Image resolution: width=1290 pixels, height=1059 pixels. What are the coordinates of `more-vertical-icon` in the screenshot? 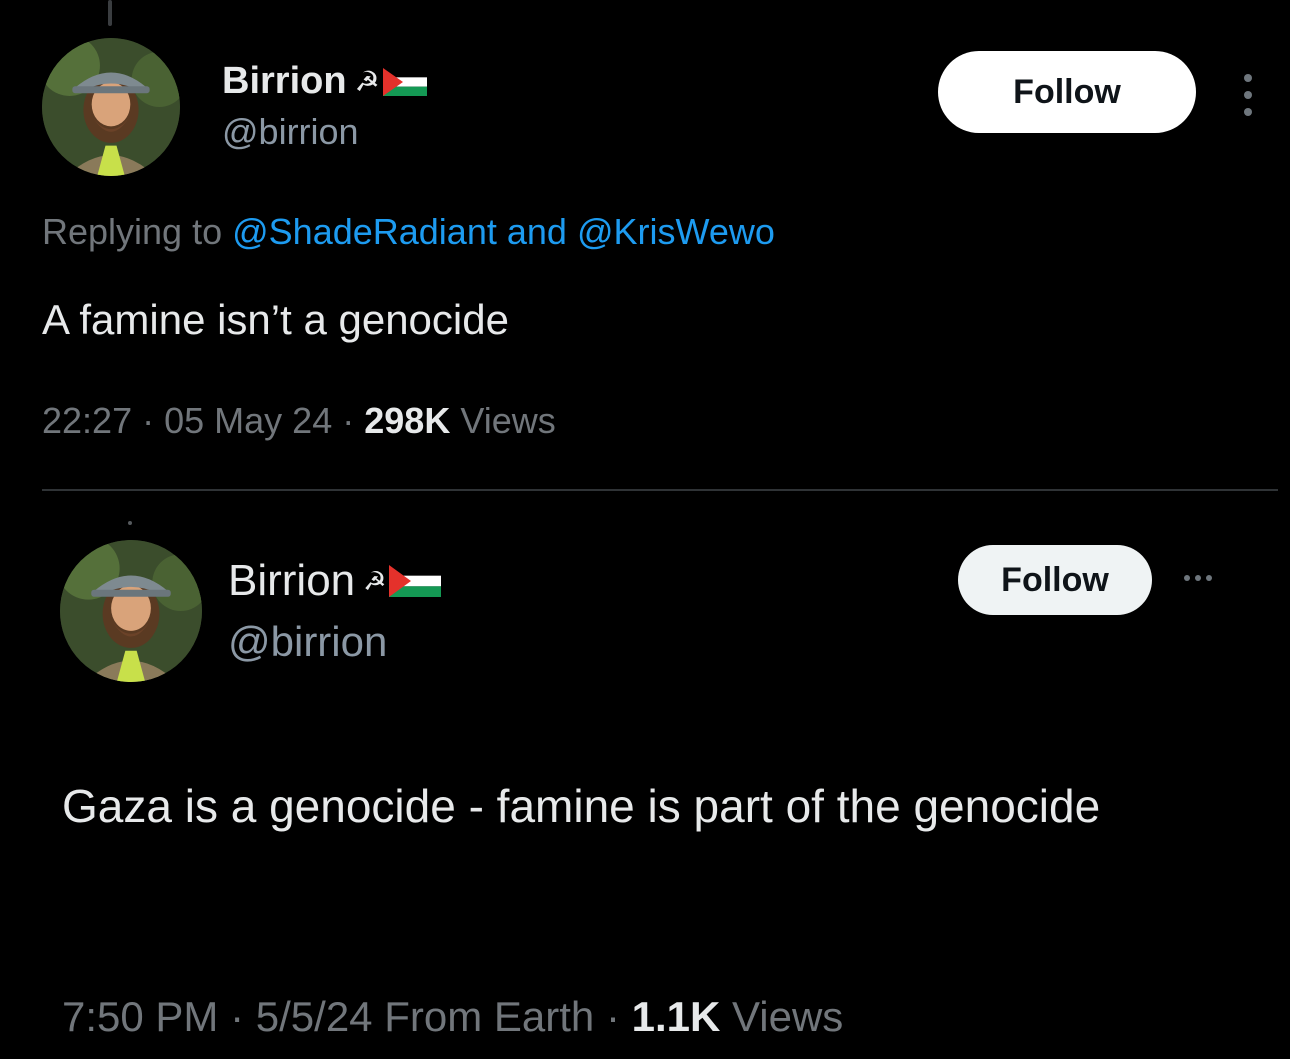 It's located at (1248, 95).